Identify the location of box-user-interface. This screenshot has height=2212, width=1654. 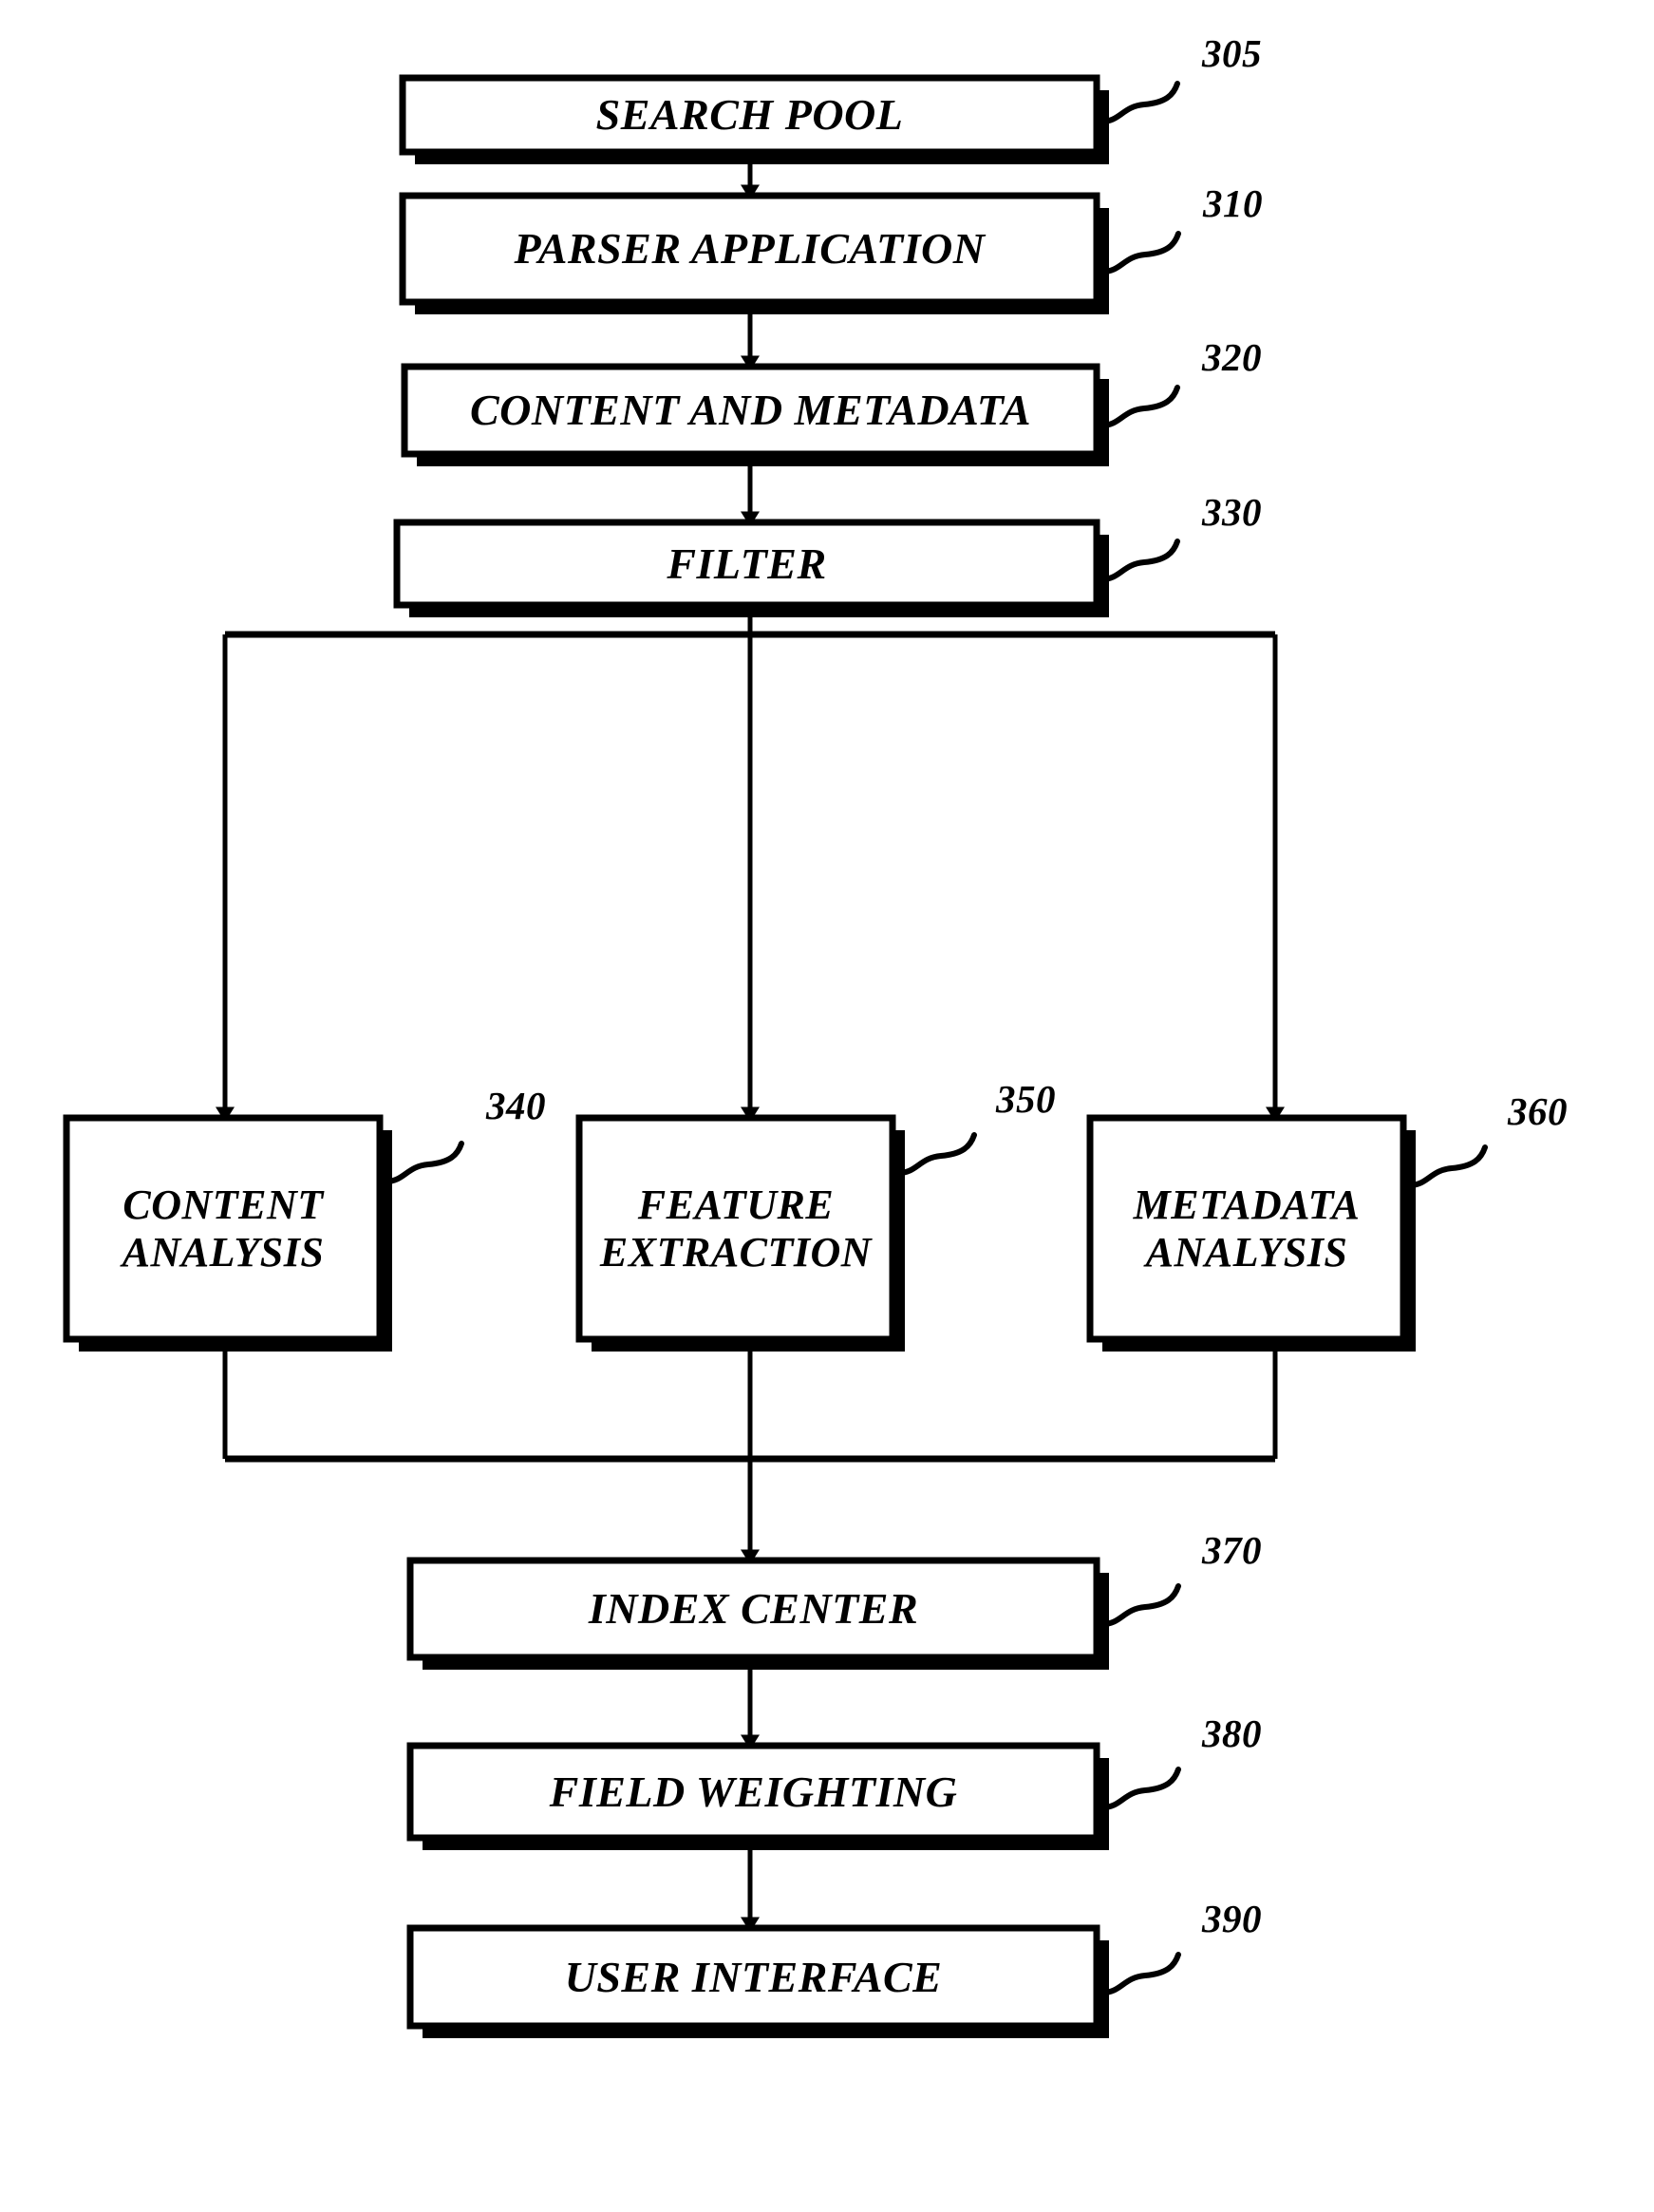
(753, 1977).